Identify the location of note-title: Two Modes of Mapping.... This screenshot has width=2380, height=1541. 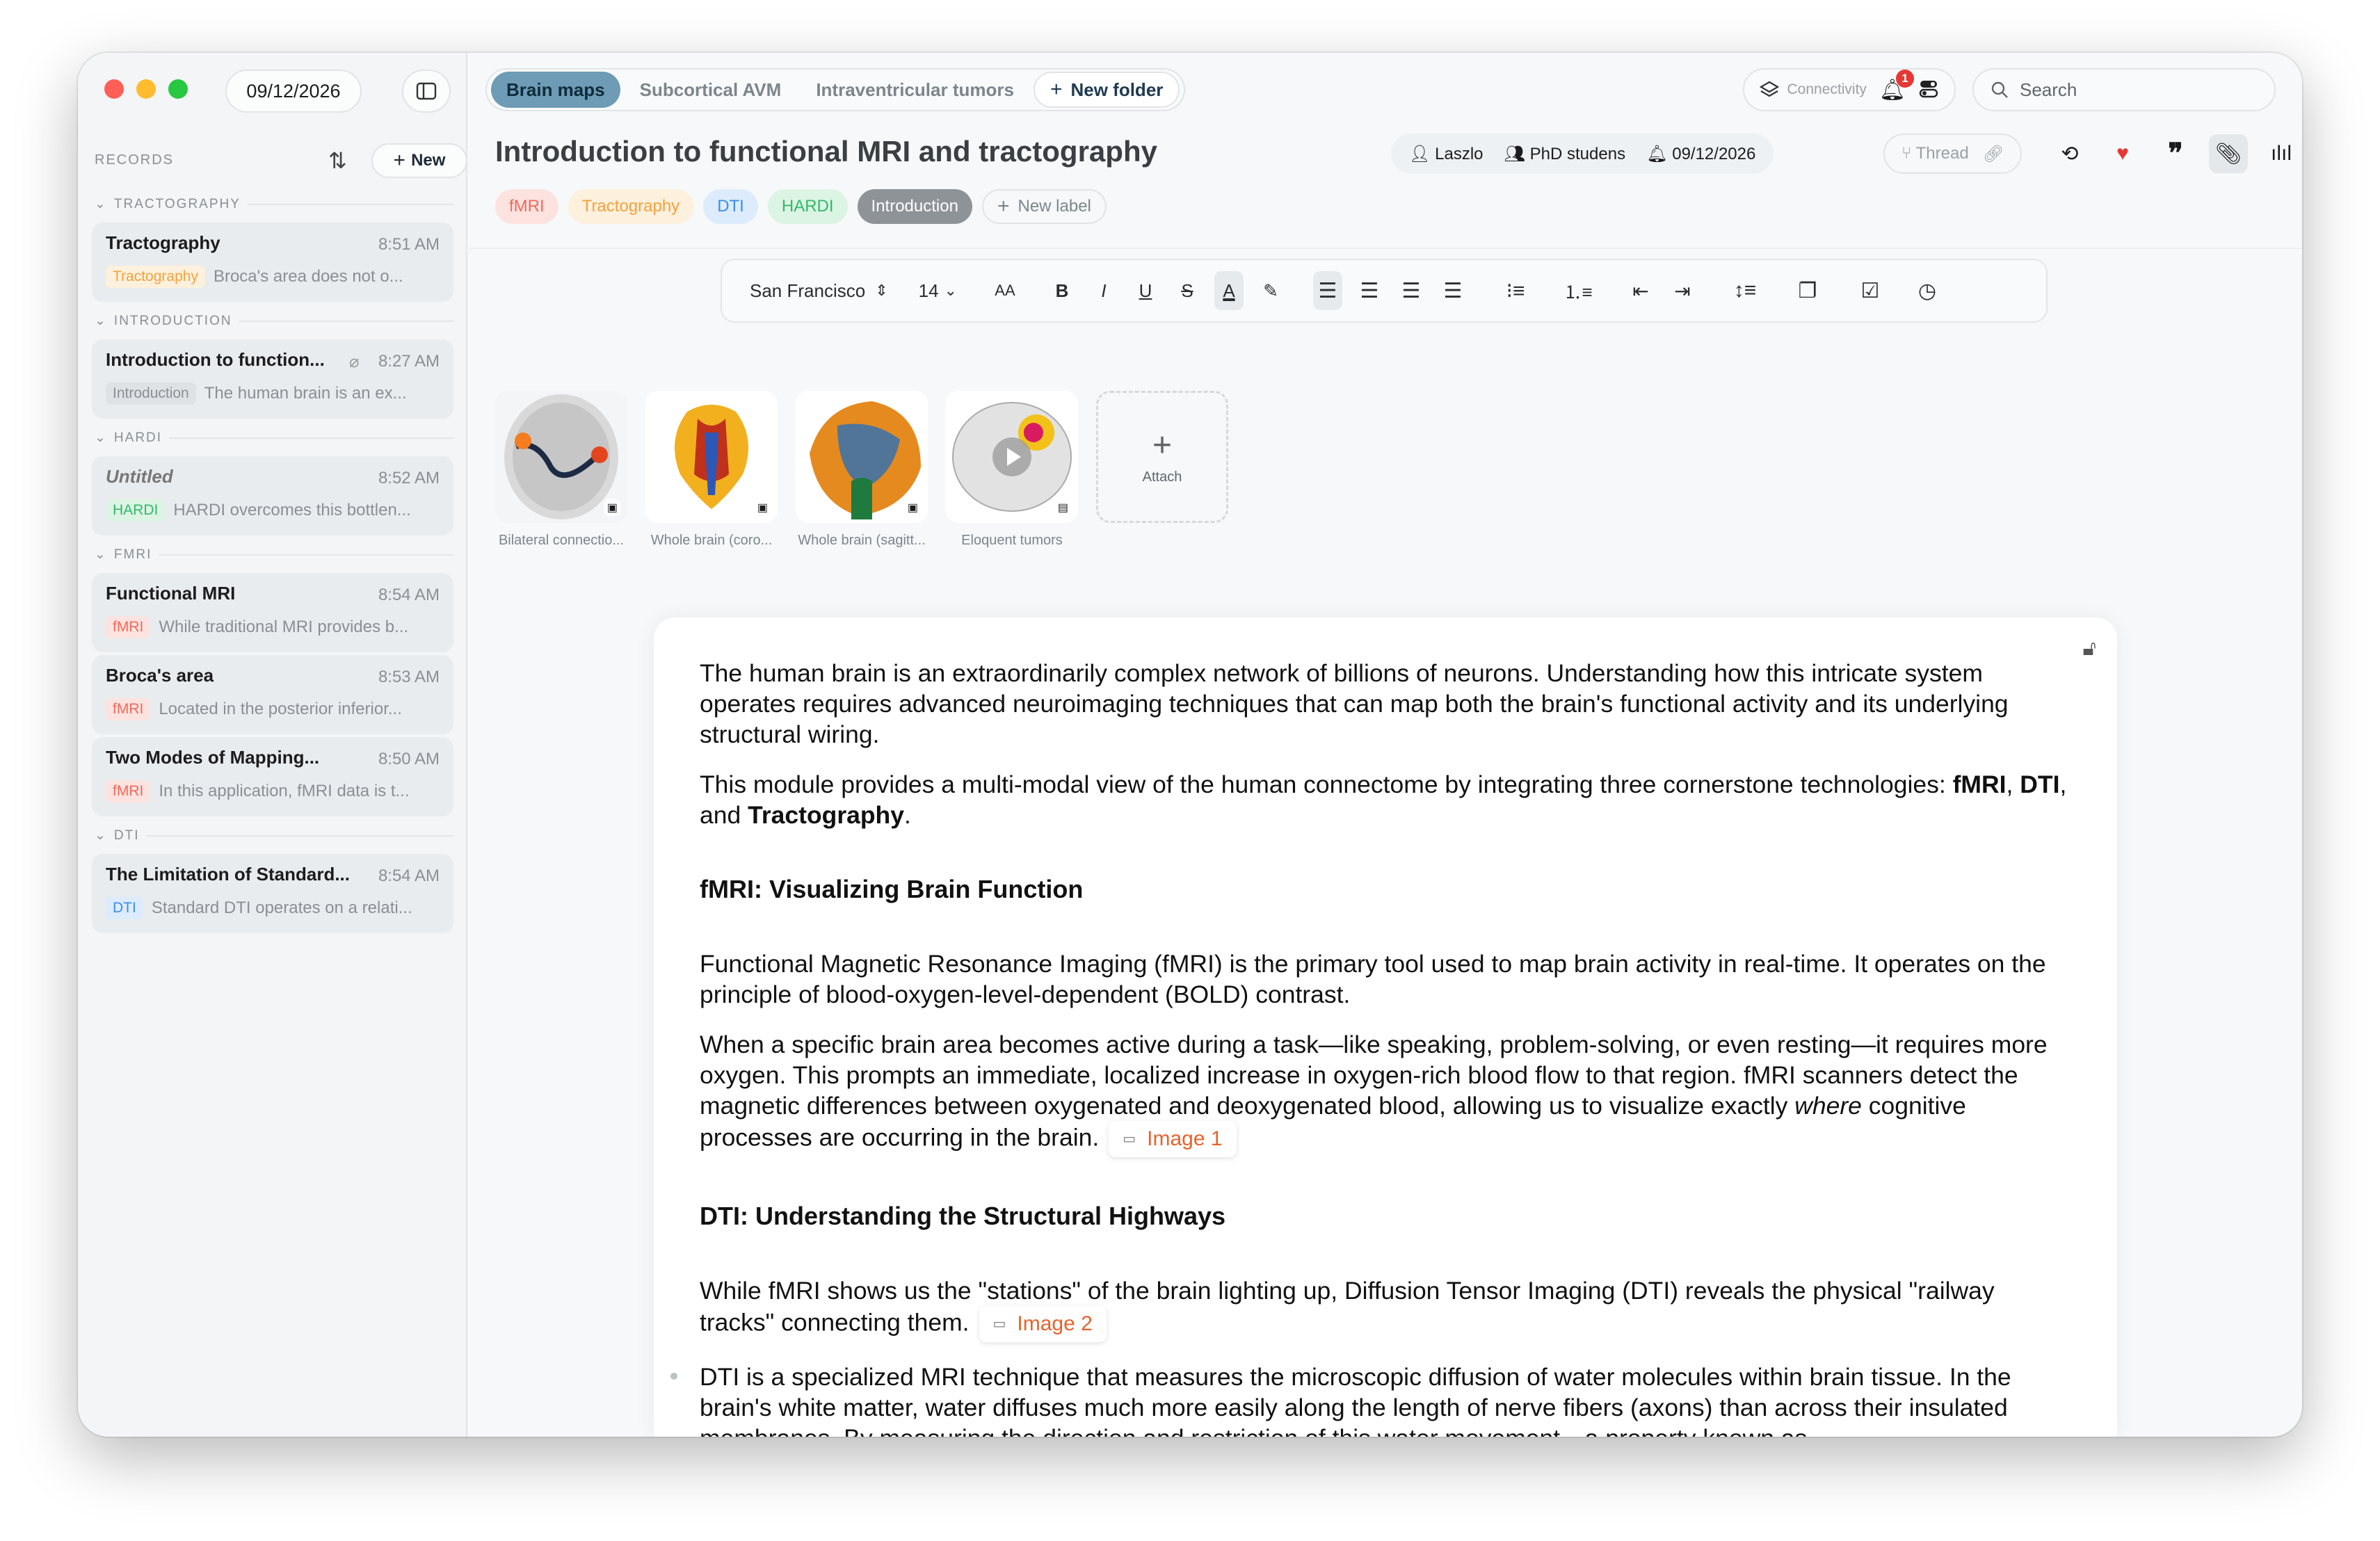
(213, 758).